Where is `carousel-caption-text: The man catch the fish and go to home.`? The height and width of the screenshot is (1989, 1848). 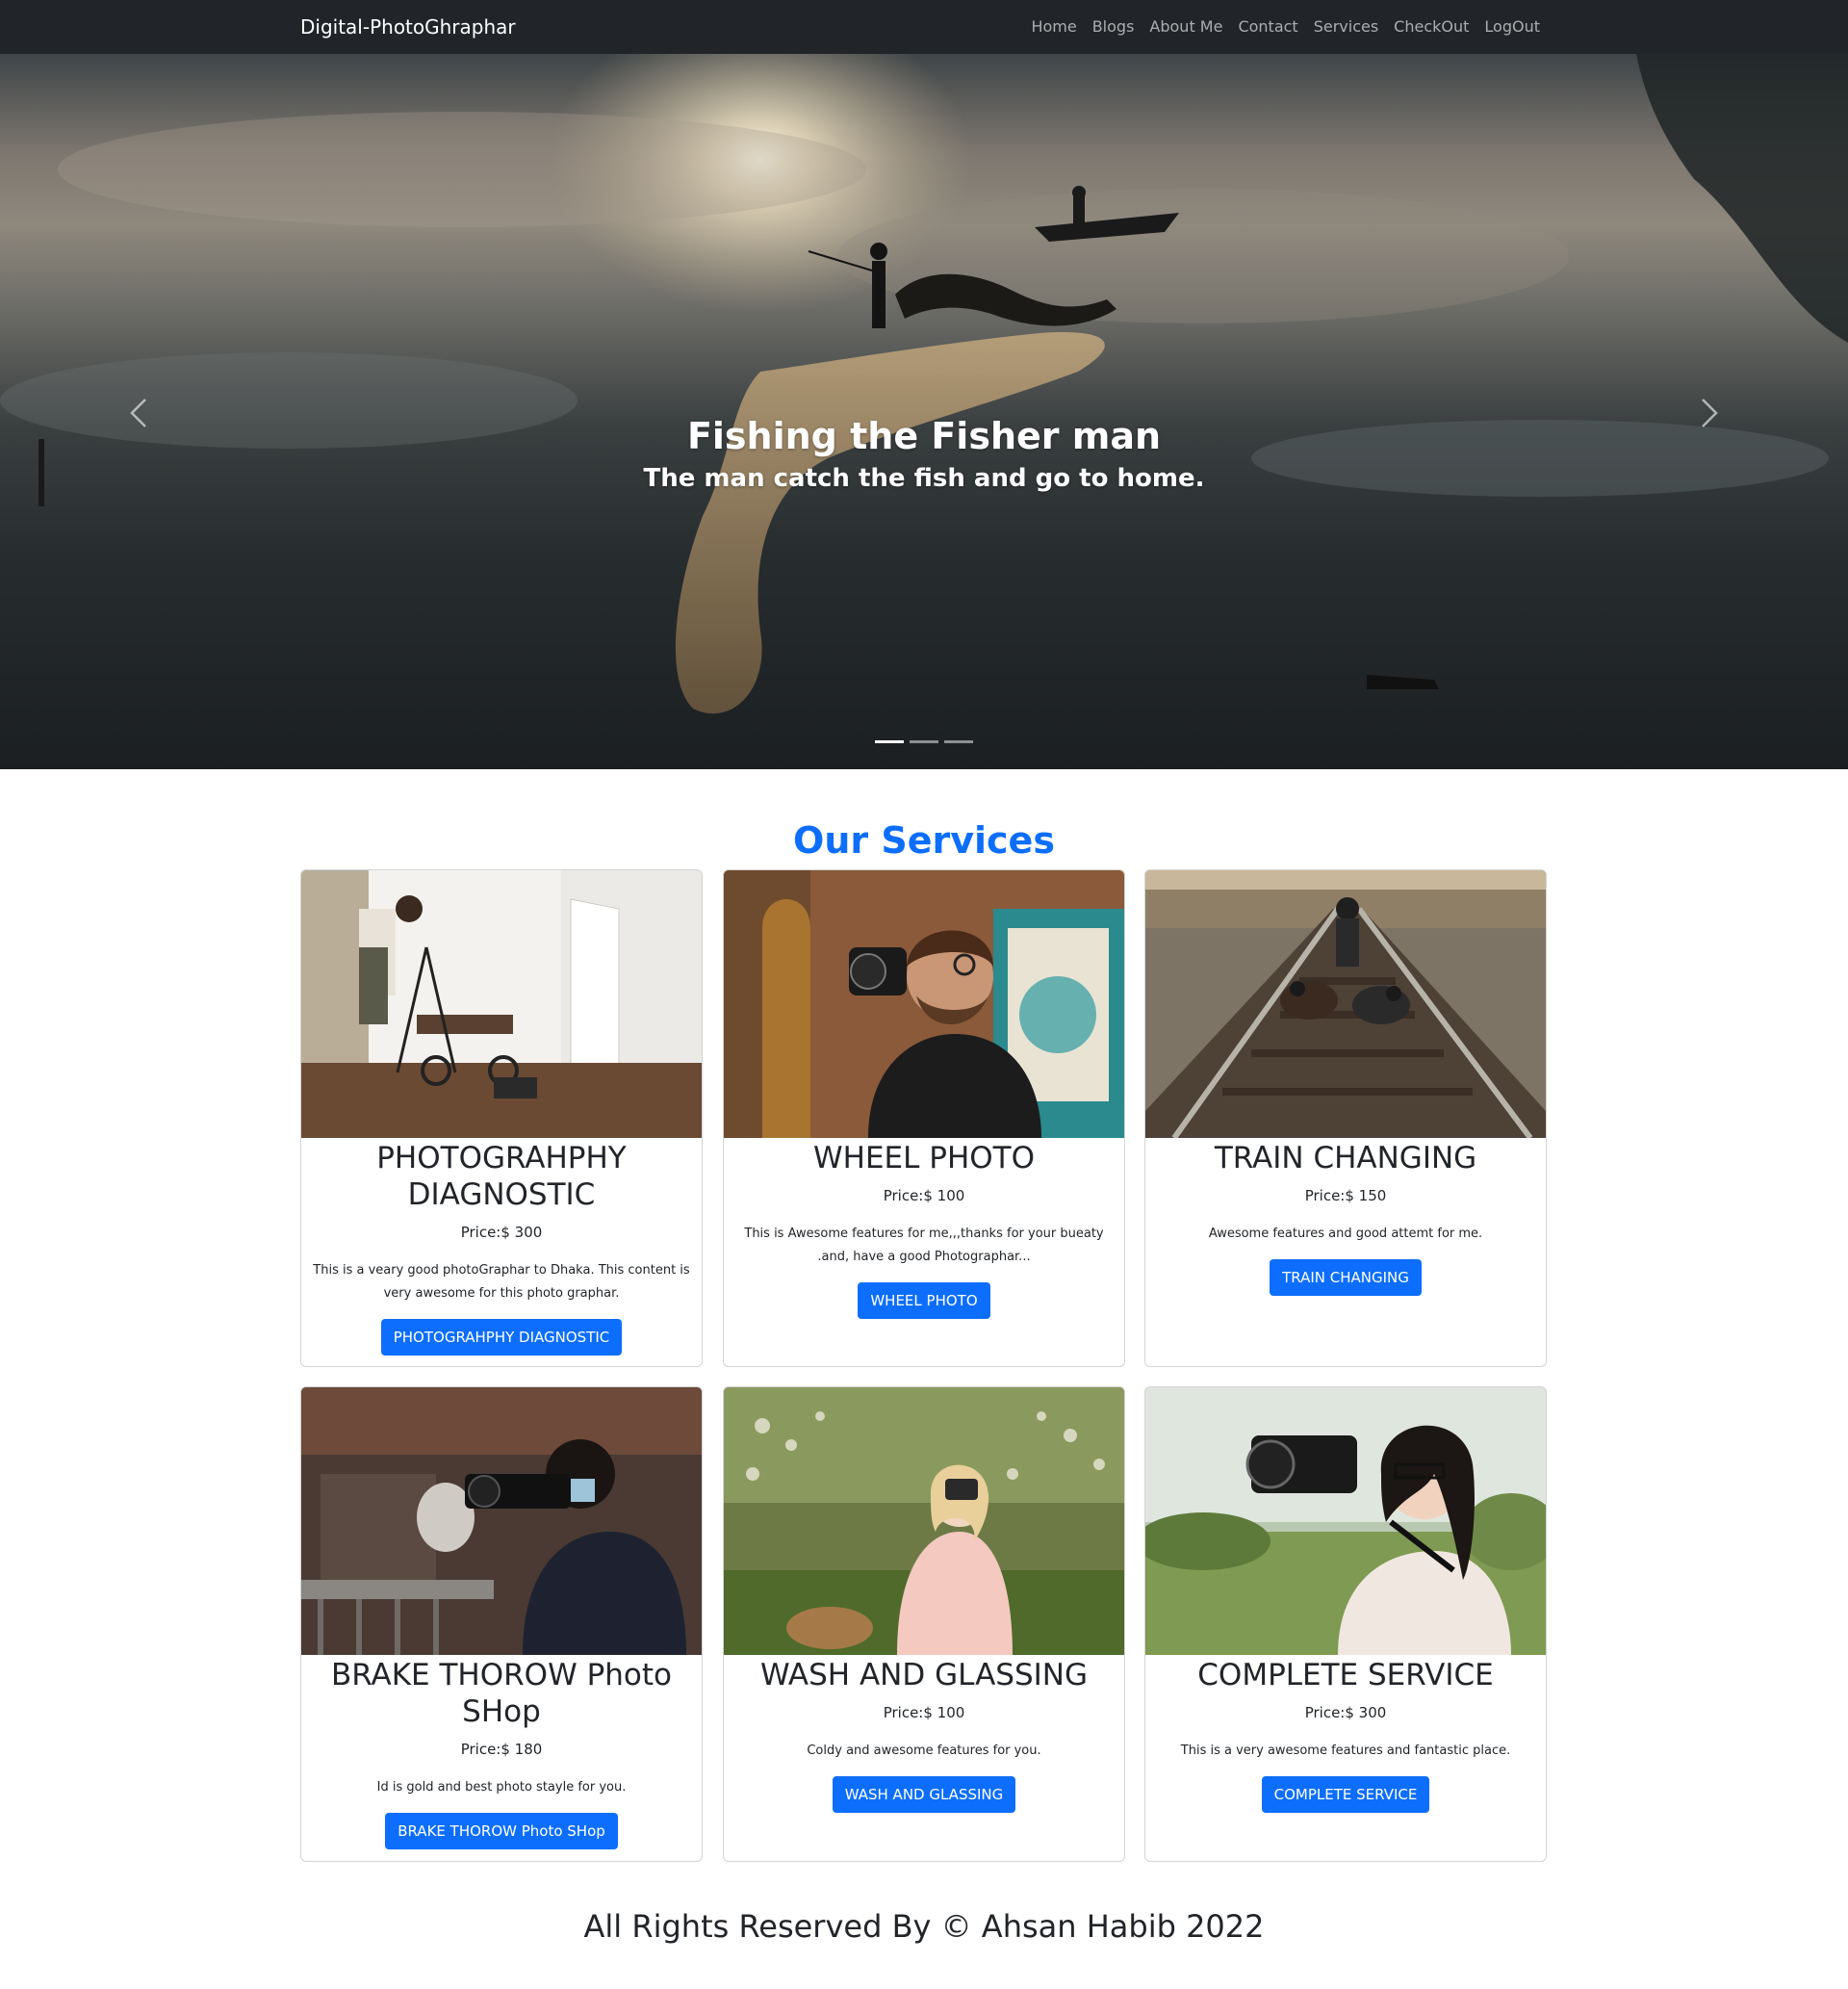
carousel-caption-text: The man catch the fish and go to home. is located at coordinates (924, 479).